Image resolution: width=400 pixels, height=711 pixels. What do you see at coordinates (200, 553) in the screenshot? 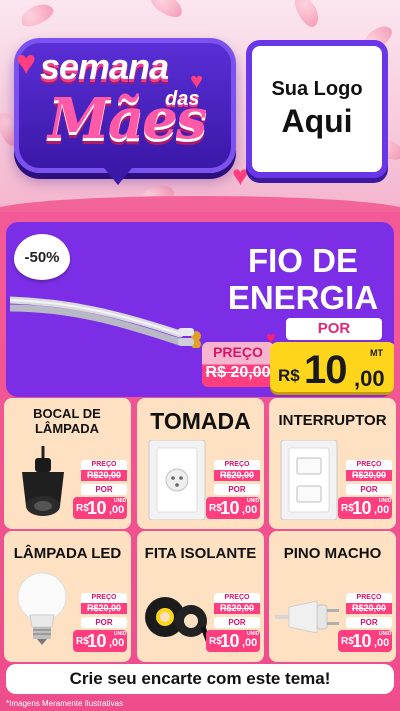
I see `product-name: FITA ISOLANTE` at bounding box center [200, 553].